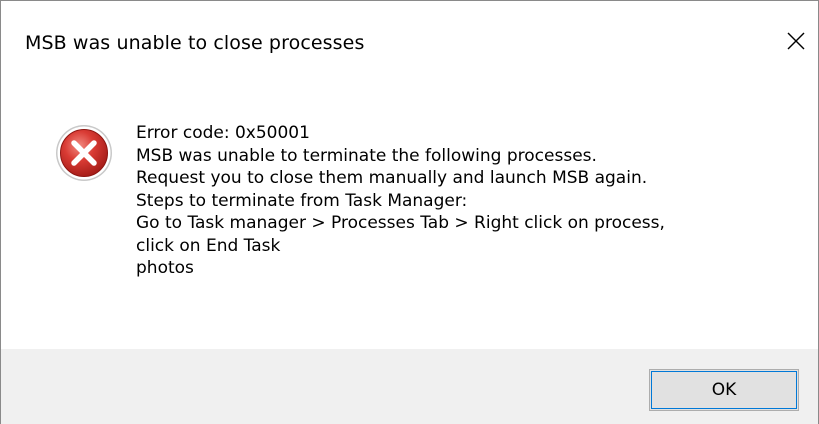 This screenshot has width=819, height=424. Describe the element at coordinates (165, 268) in the screenshot. I see `process-name: photos` at that location.